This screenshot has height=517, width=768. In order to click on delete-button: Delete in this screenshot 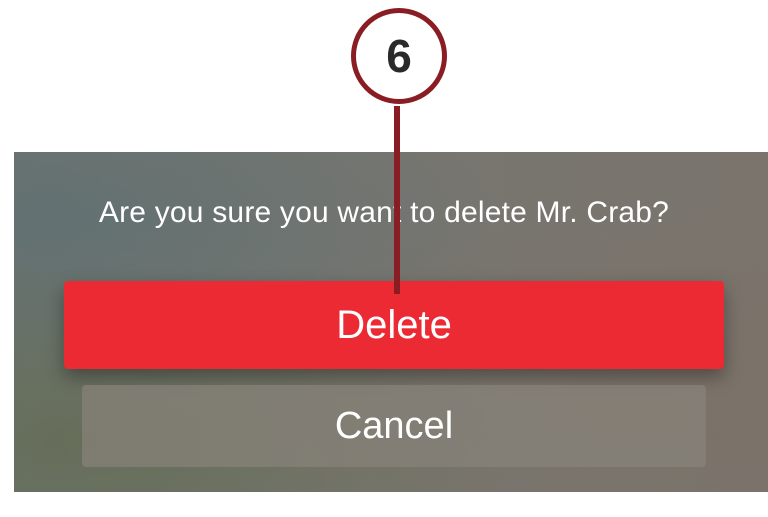, I will do `click(394, 325)`.